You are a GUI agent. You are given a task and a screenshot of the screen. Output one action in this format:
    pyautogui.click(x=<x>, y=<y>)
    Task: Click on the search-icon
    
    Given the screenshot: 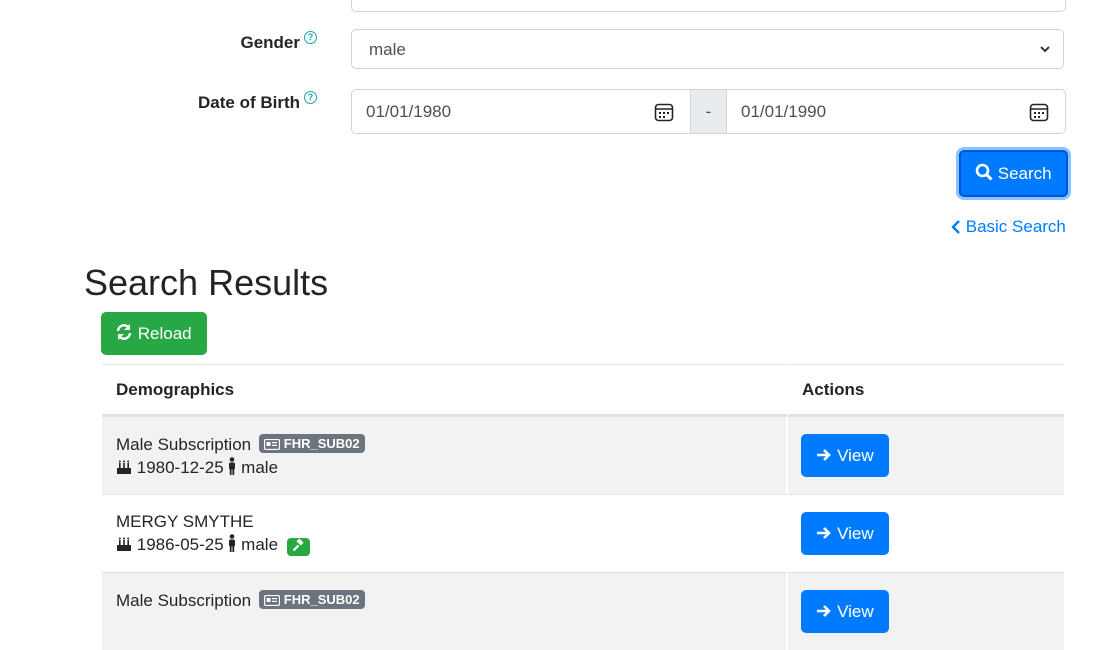 What is the action you would take?
    pyautogui.click(x=984, y=172)
    